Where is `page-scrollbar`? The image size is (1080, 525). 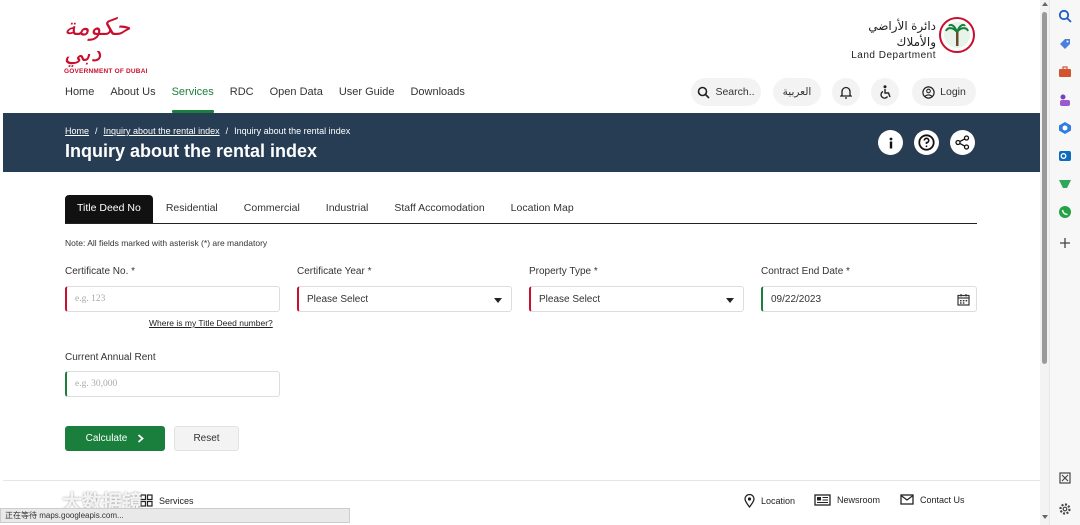
page-scrollbar is located at coordinates (1044, 262).